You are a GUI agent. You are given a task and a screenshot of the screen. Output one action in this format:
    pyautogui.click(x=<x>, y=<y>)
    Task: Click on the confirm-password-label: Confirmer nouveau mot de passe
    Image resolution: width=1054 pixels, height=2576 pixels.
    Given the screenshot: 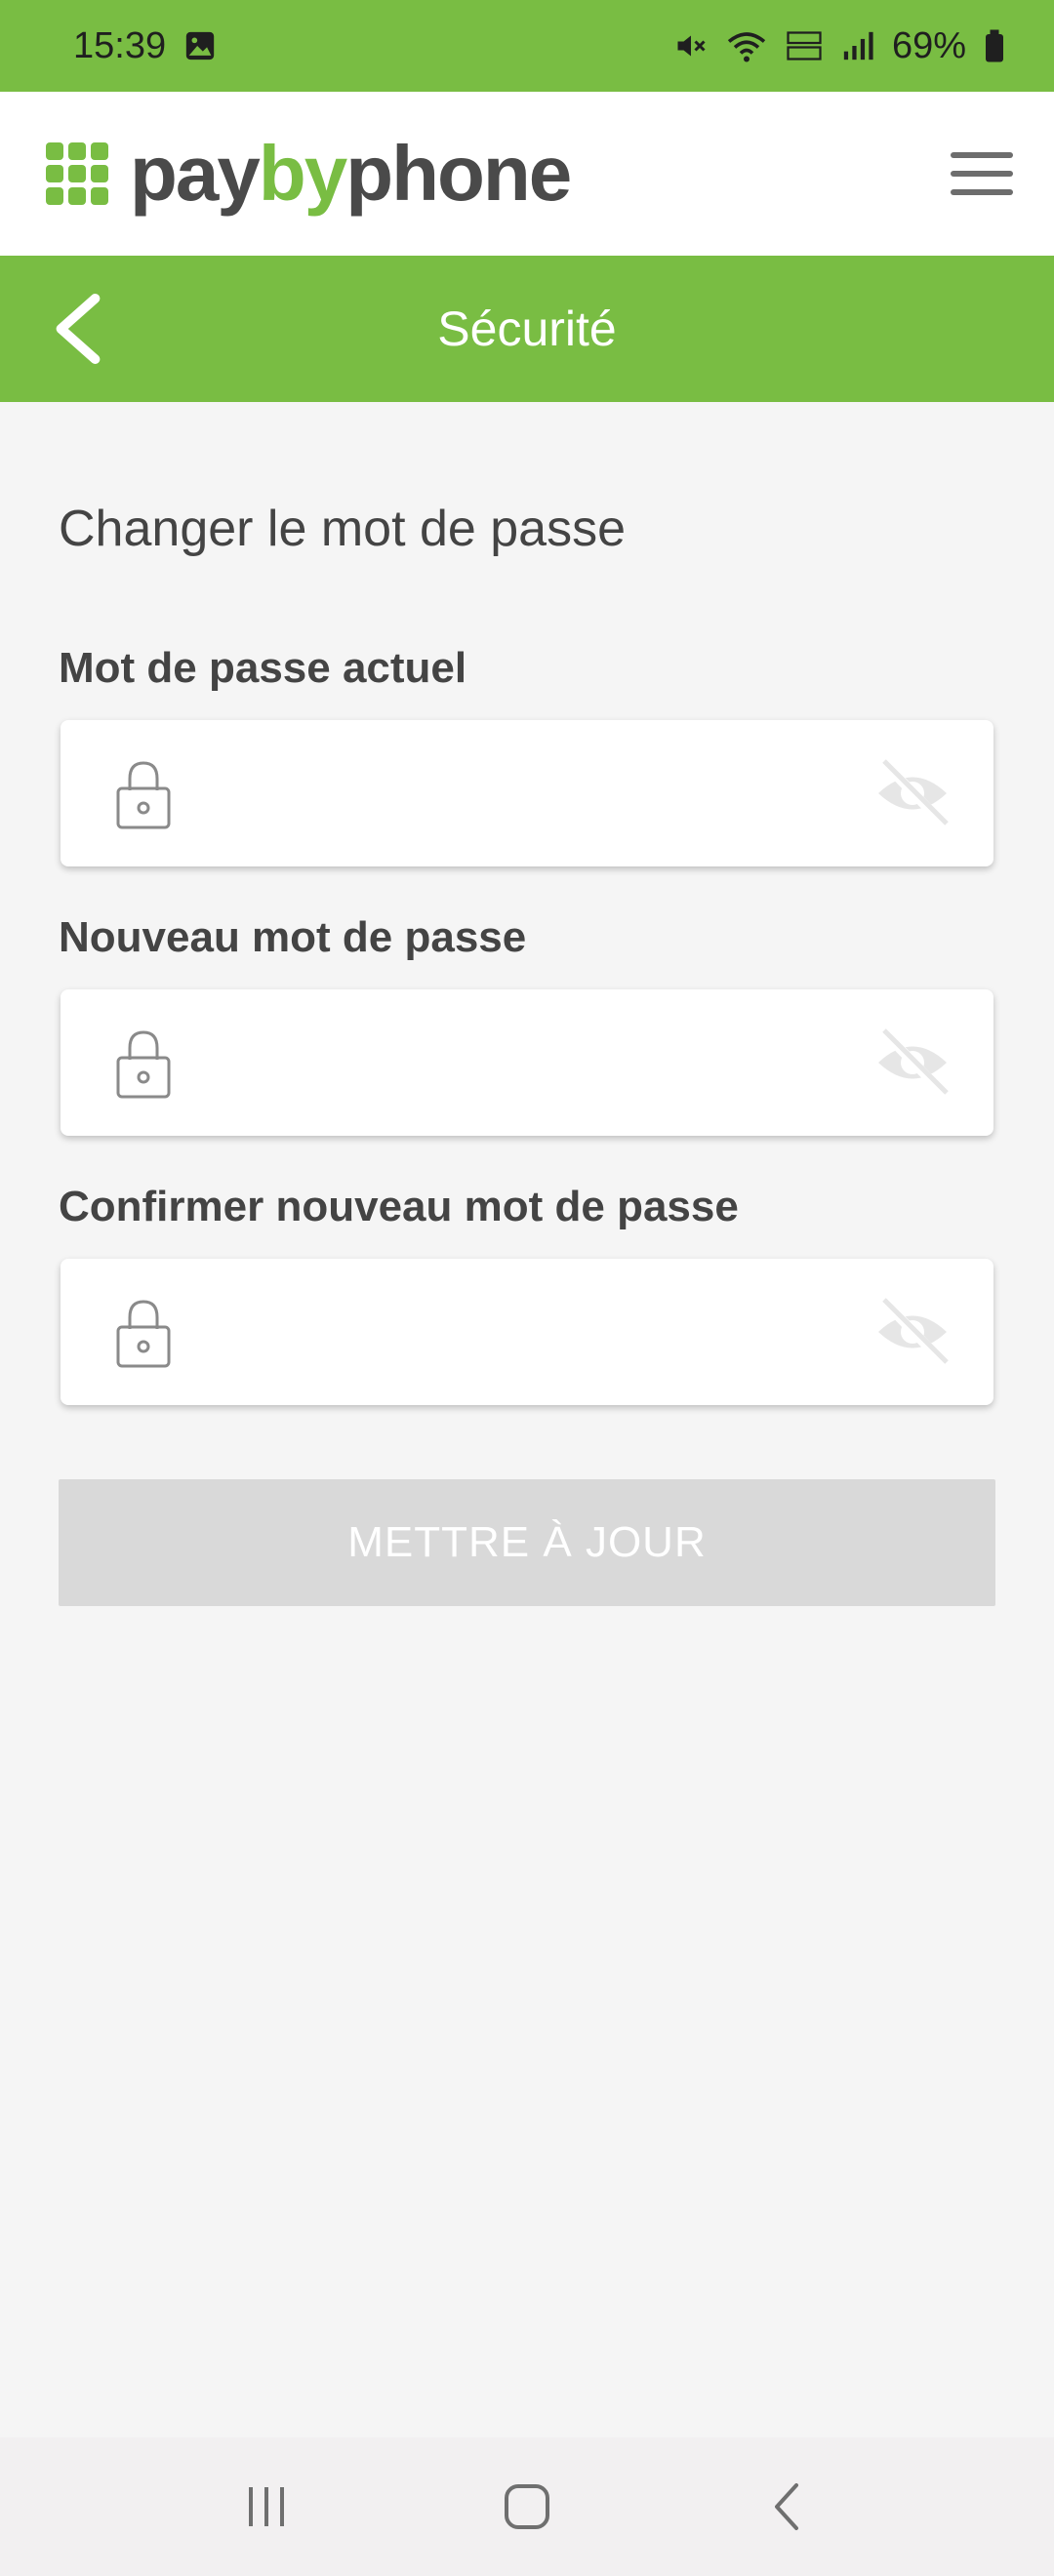 What is the action you would take?
    pyautogui.click(x=399, y=1206)
    